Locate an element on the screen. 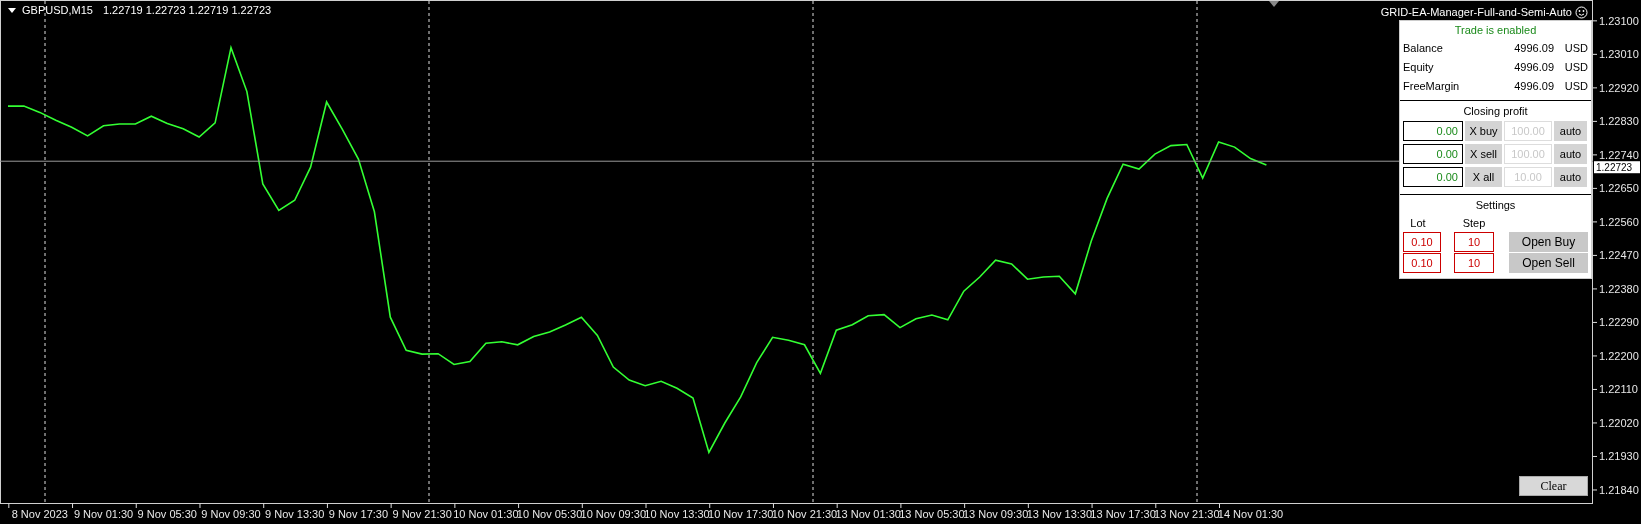 This screenshot has height=524, width=1641. x-tick-label: 13 Nov 13:30 is located at coordinates (1059, 514).